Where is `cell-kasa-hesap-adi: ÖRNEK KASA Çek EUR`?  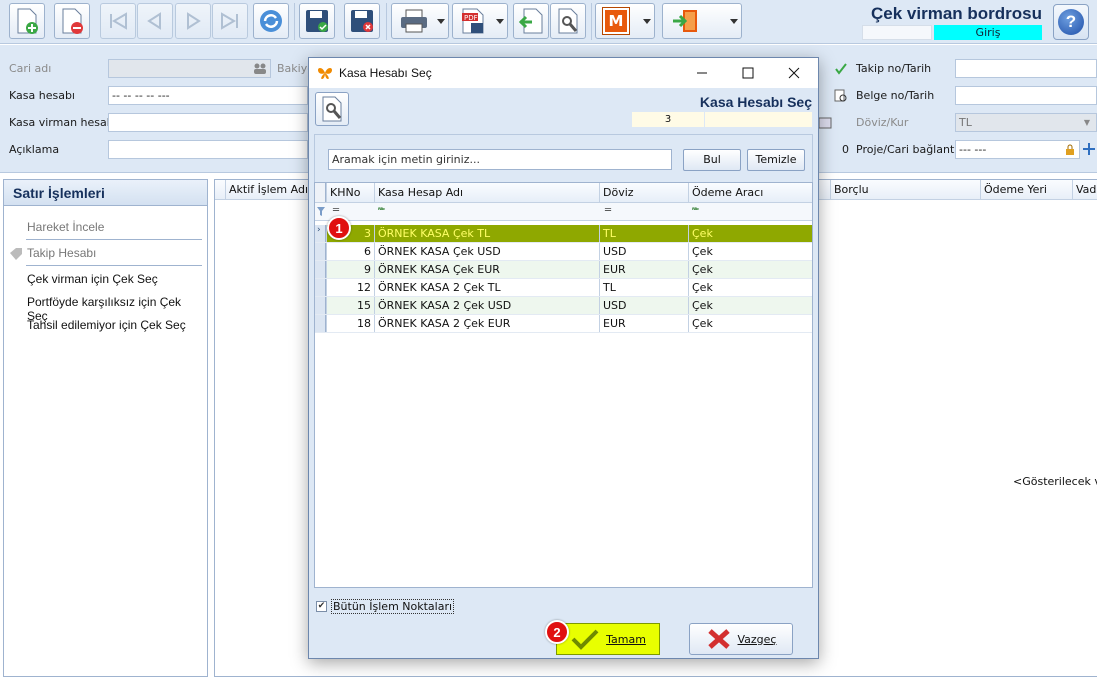 cell-kasa-hesap-adi: ÖRNEK KASA Çek EUR is located at coordinates (486, 269).